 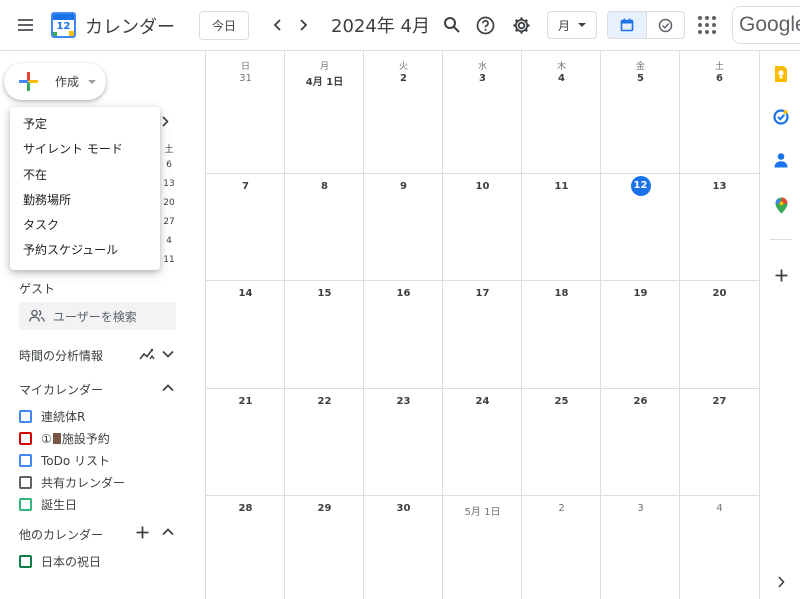 I want to click on chevron-right-icon, so click(x=165, y=121).